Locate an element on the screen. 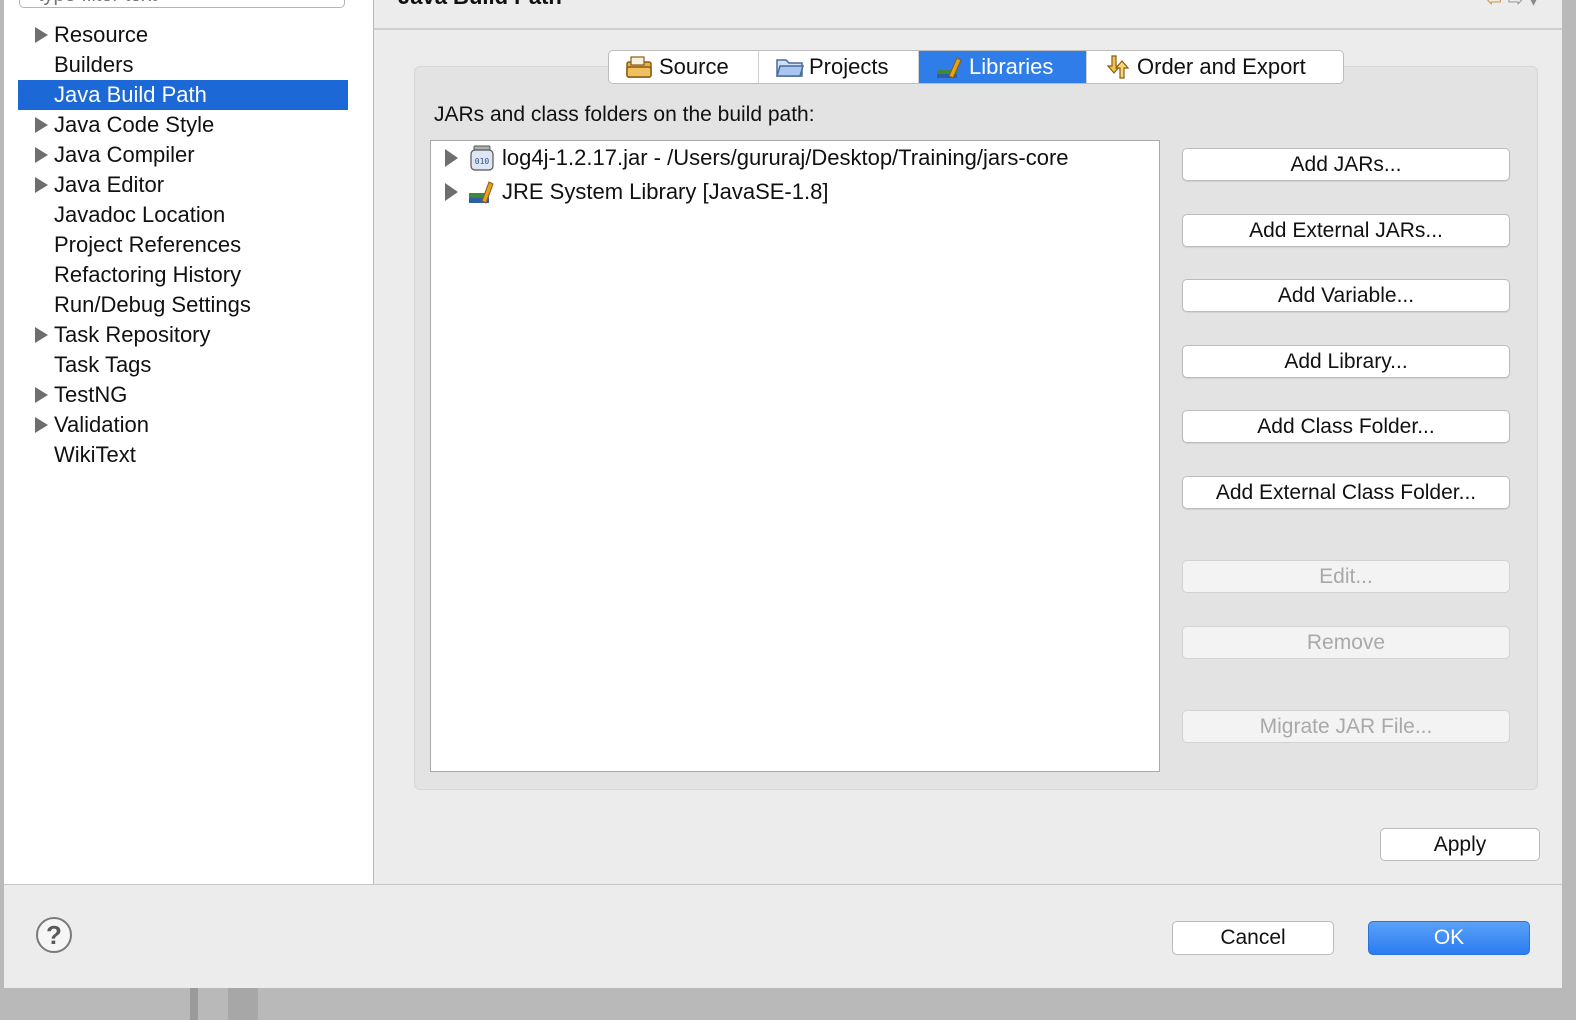  tab-label: Order and Export is located at coordinates (1221, 66).